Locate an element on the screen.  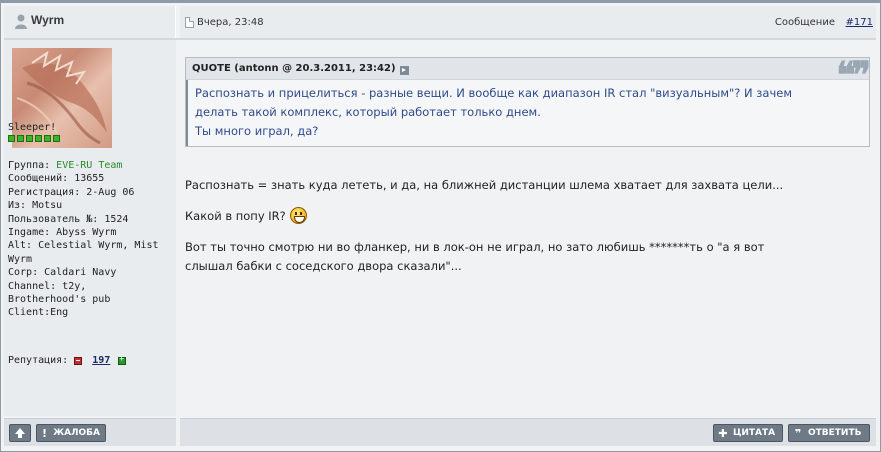
post-meta-header is located at coordinates (528, 22).